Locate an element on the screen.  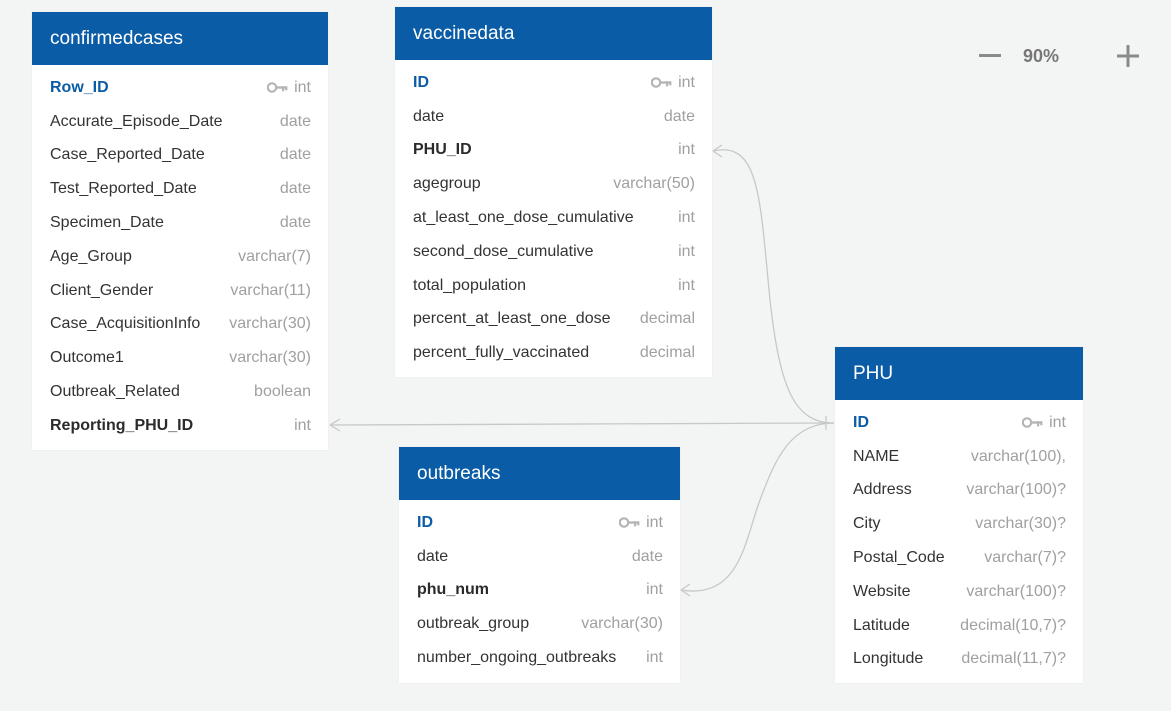
table-header: confirmedcases is located at coordinates (180, 38).